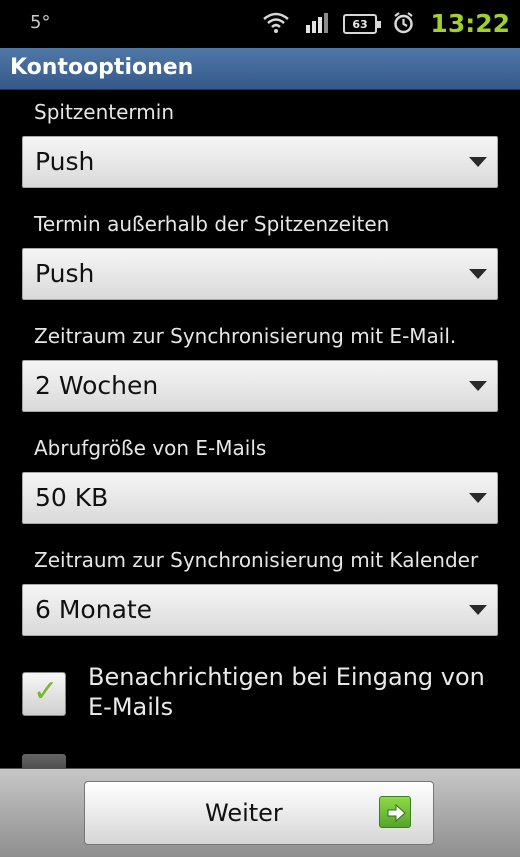 Image resolution: width=520 pixels, height=857 pixels. I want to click on alarm-clock-icon, so click(403, 24).